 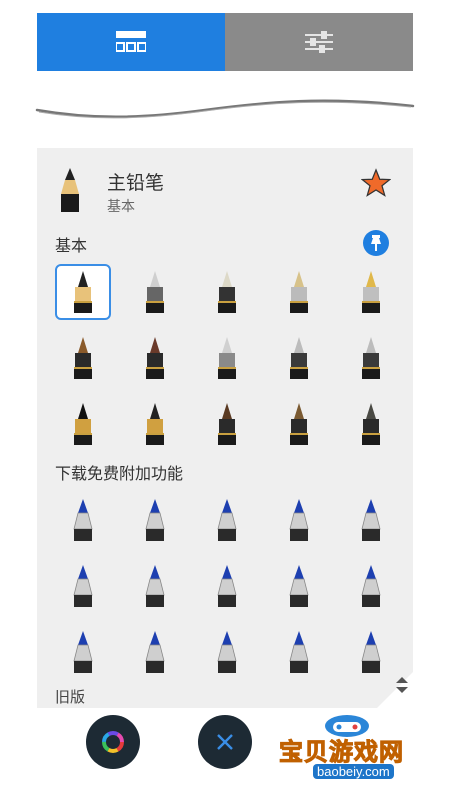 I want to click on tab-brush-library, so click(x=131, y=42).